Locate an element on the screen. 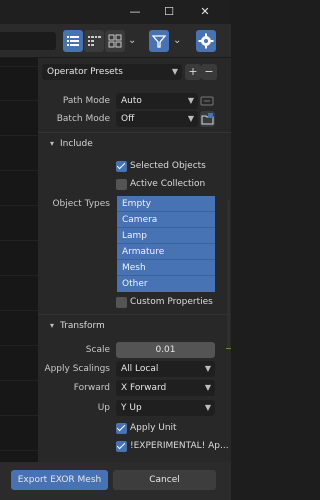 Image resolution: width=320 pixels, height=500 pixels. export-button: Export EXOR Mesh is located at coordinates (59, 480).